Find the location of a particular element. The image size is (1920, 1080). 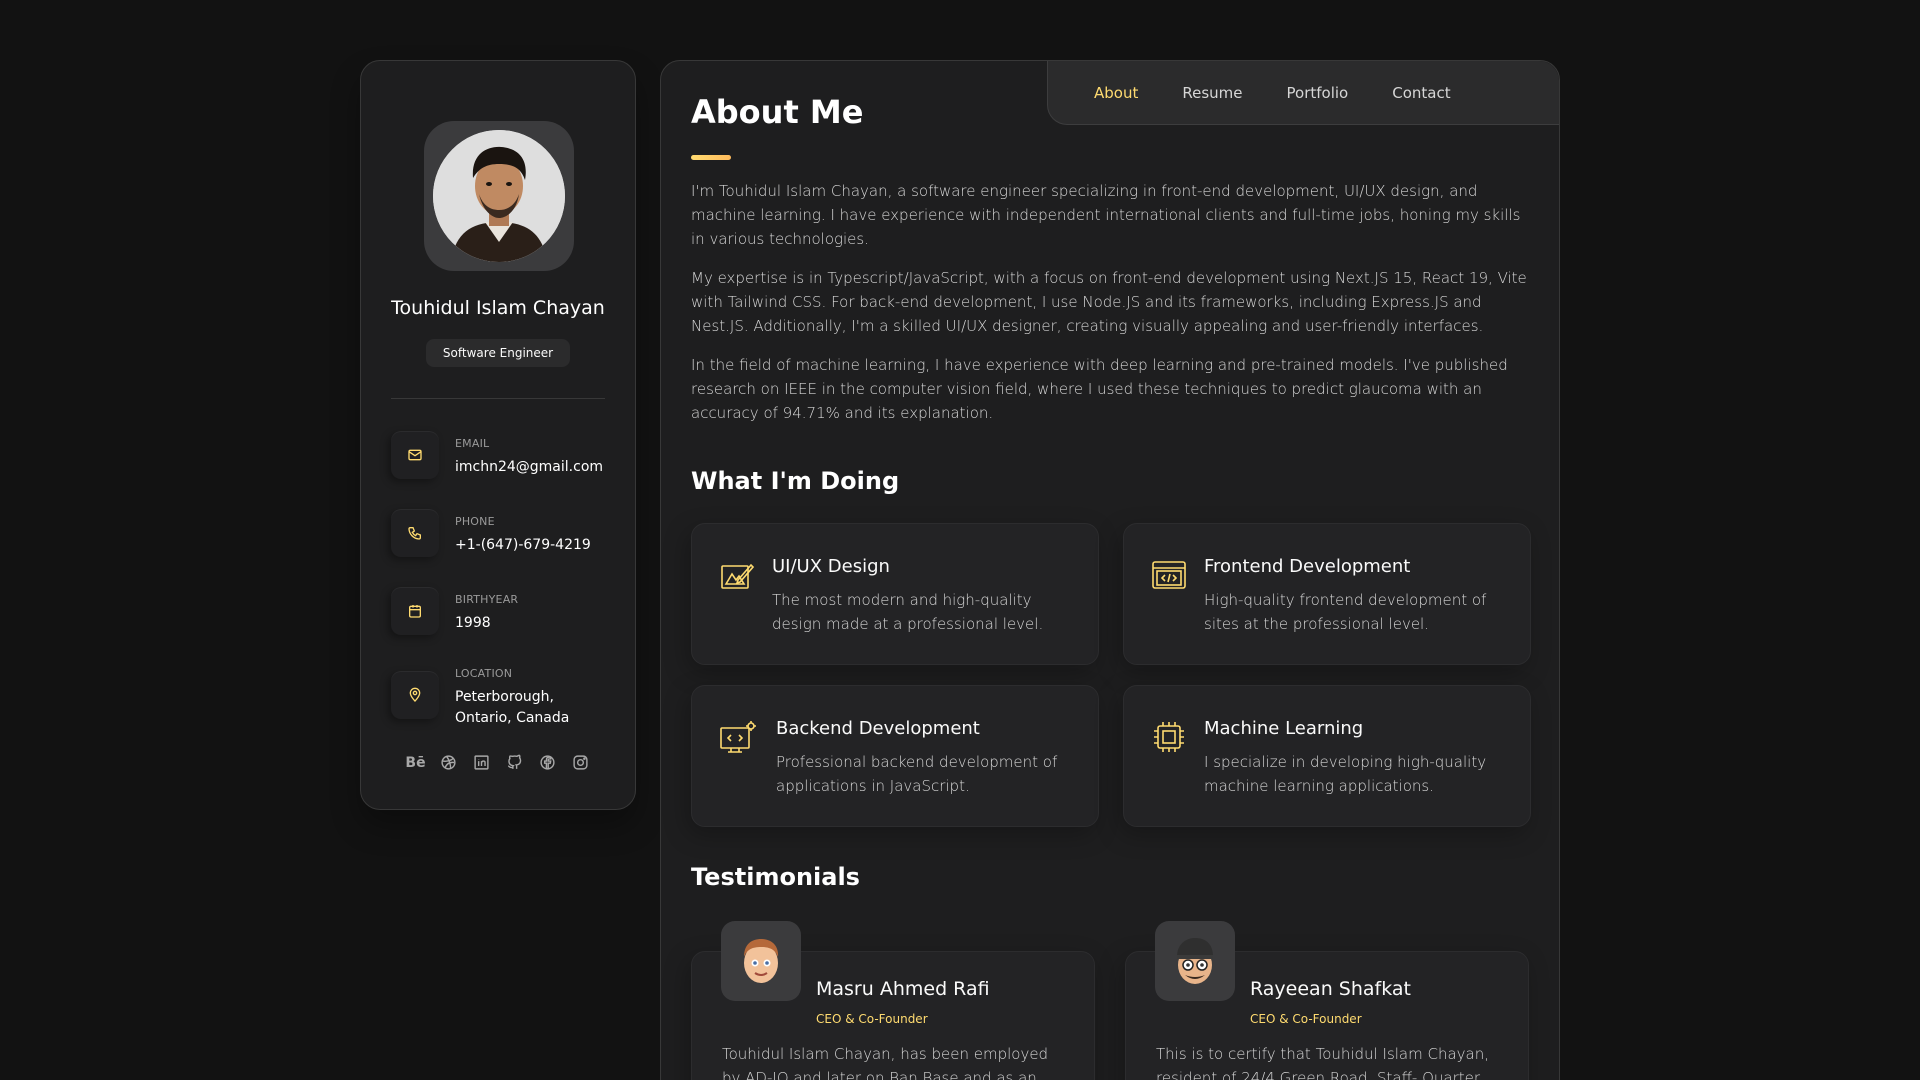

service-title: Backend Development is located at coordinates (878, 728).